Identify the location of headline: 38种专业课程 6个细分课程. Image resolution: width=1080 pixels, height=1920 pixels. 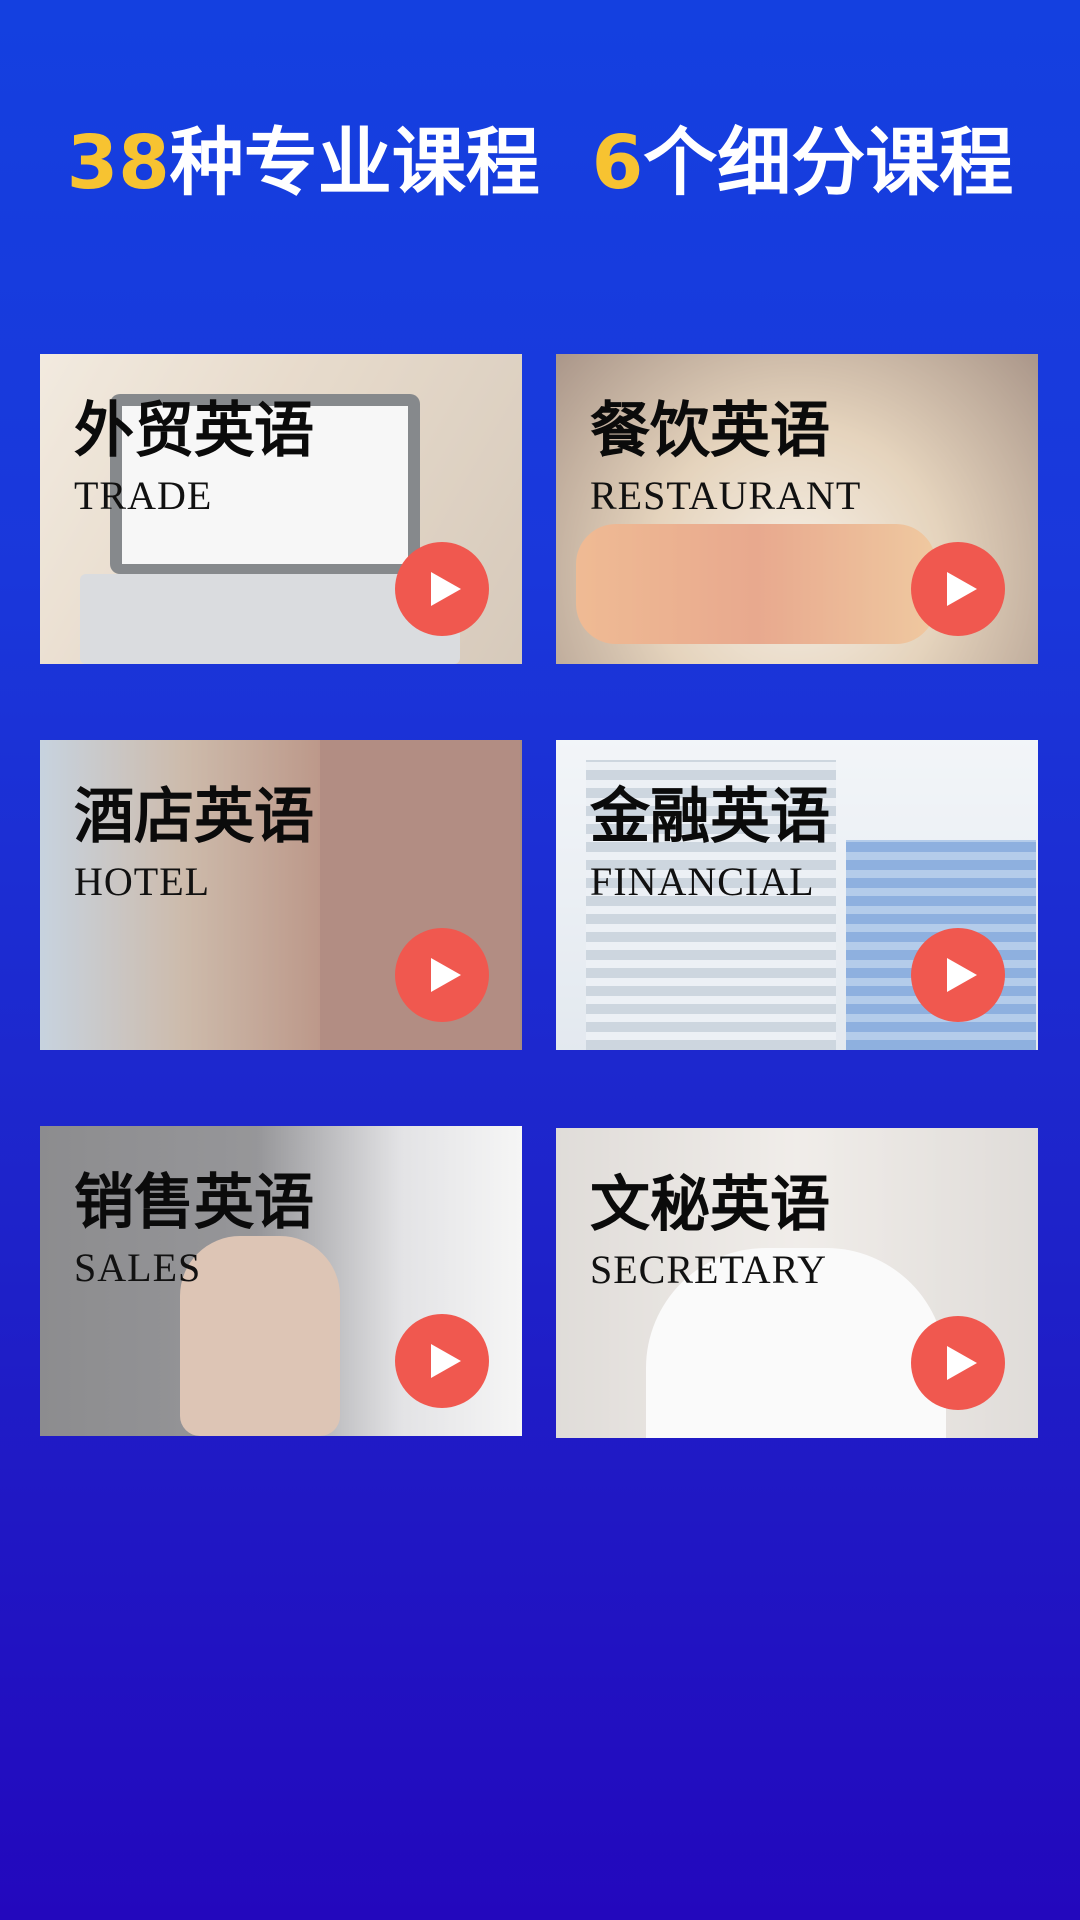
(540, 163).